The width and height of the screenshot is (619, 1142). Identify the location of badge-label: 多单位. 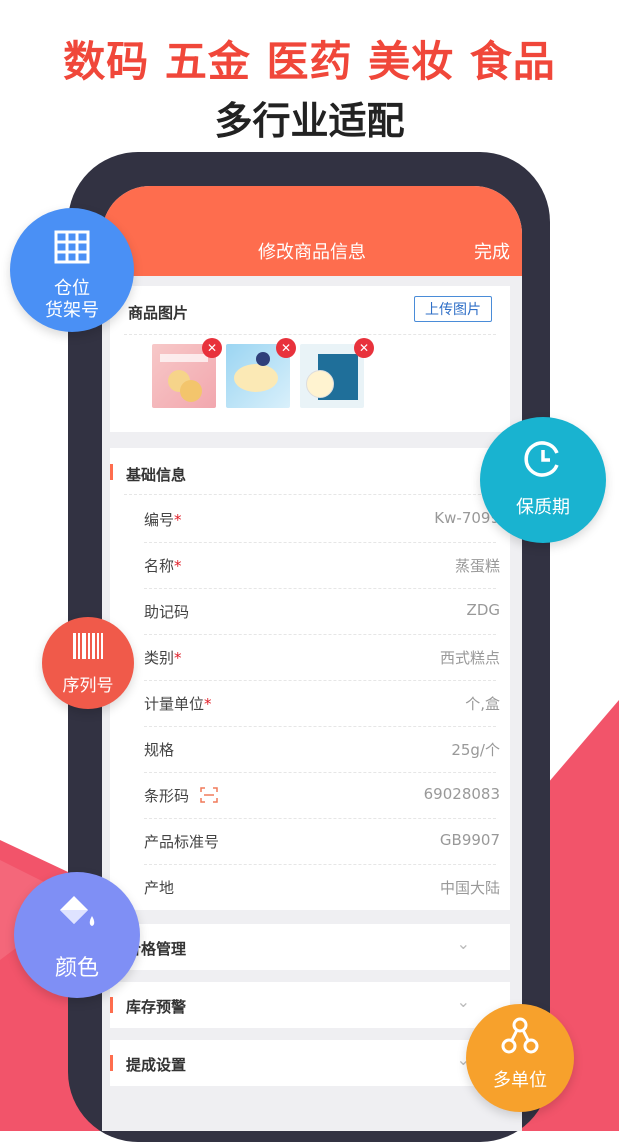
(520, 1080).